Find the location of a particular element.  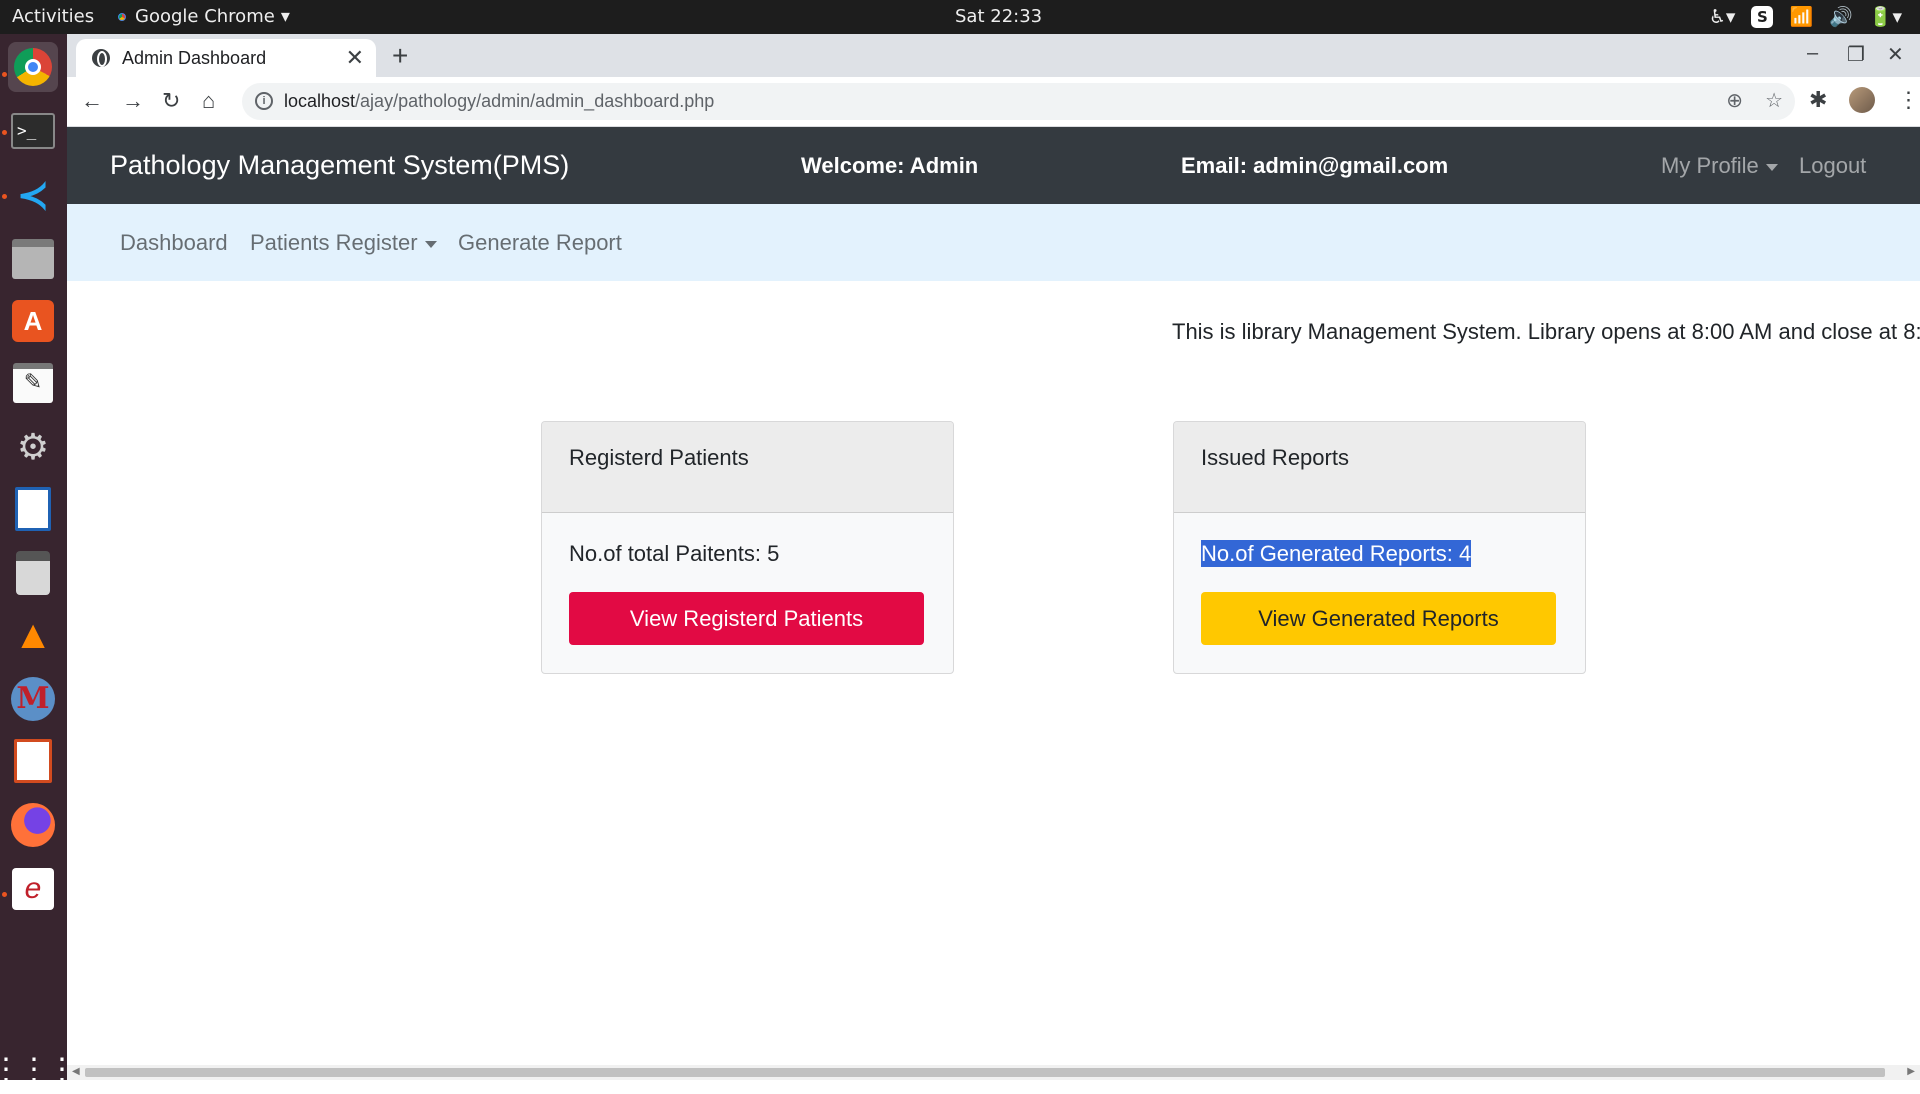

generated-reports-text: No.of Generated Reports: 4 is located at coordinates (1379, 558).